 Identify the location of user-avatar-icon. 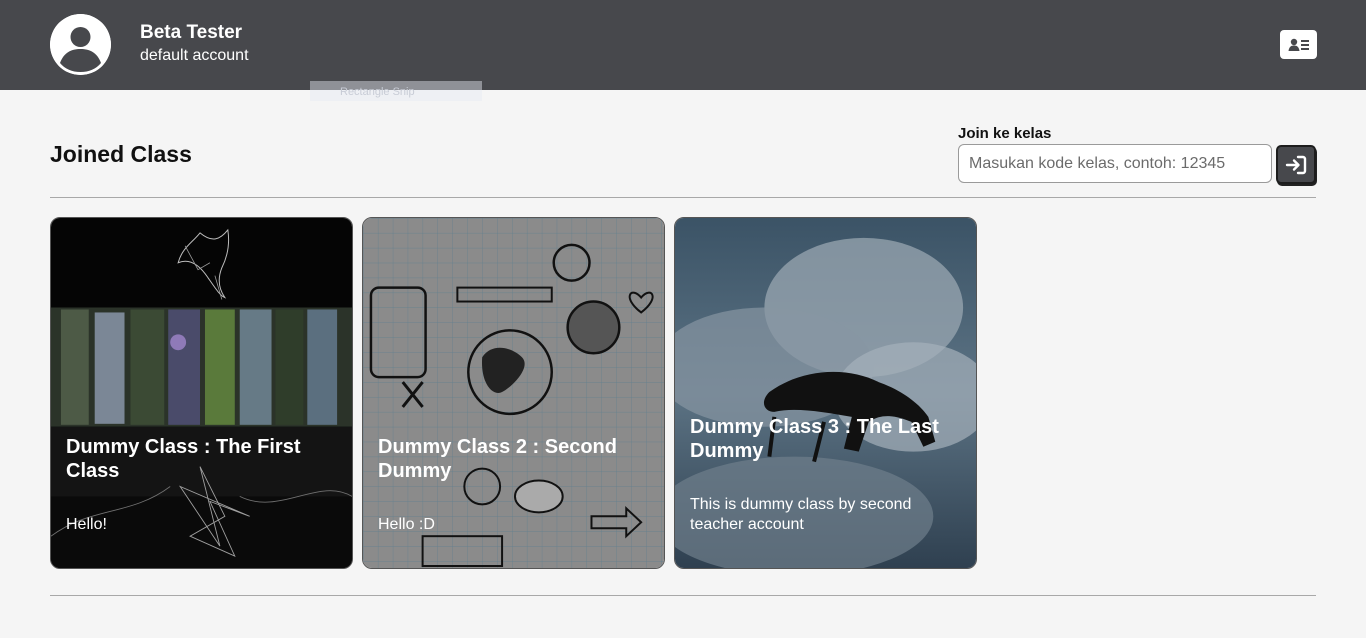
(80, 44).